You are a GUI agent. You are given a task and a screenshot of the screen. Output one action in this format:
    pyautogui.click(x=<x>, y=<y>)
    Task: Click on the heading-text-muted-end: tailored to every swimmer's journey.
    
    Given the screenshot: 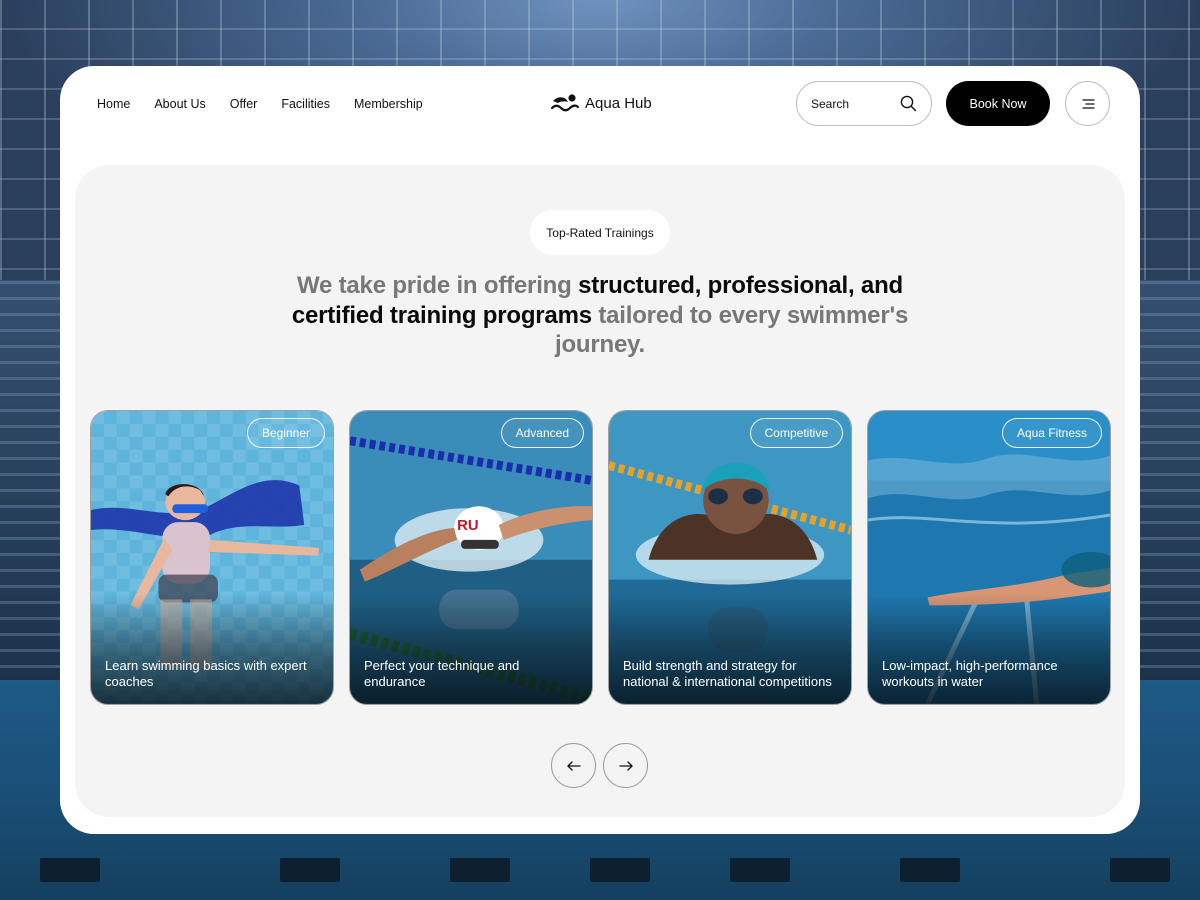 What is the action you would take?
    pyautogui.click(x=732, y=330)
    